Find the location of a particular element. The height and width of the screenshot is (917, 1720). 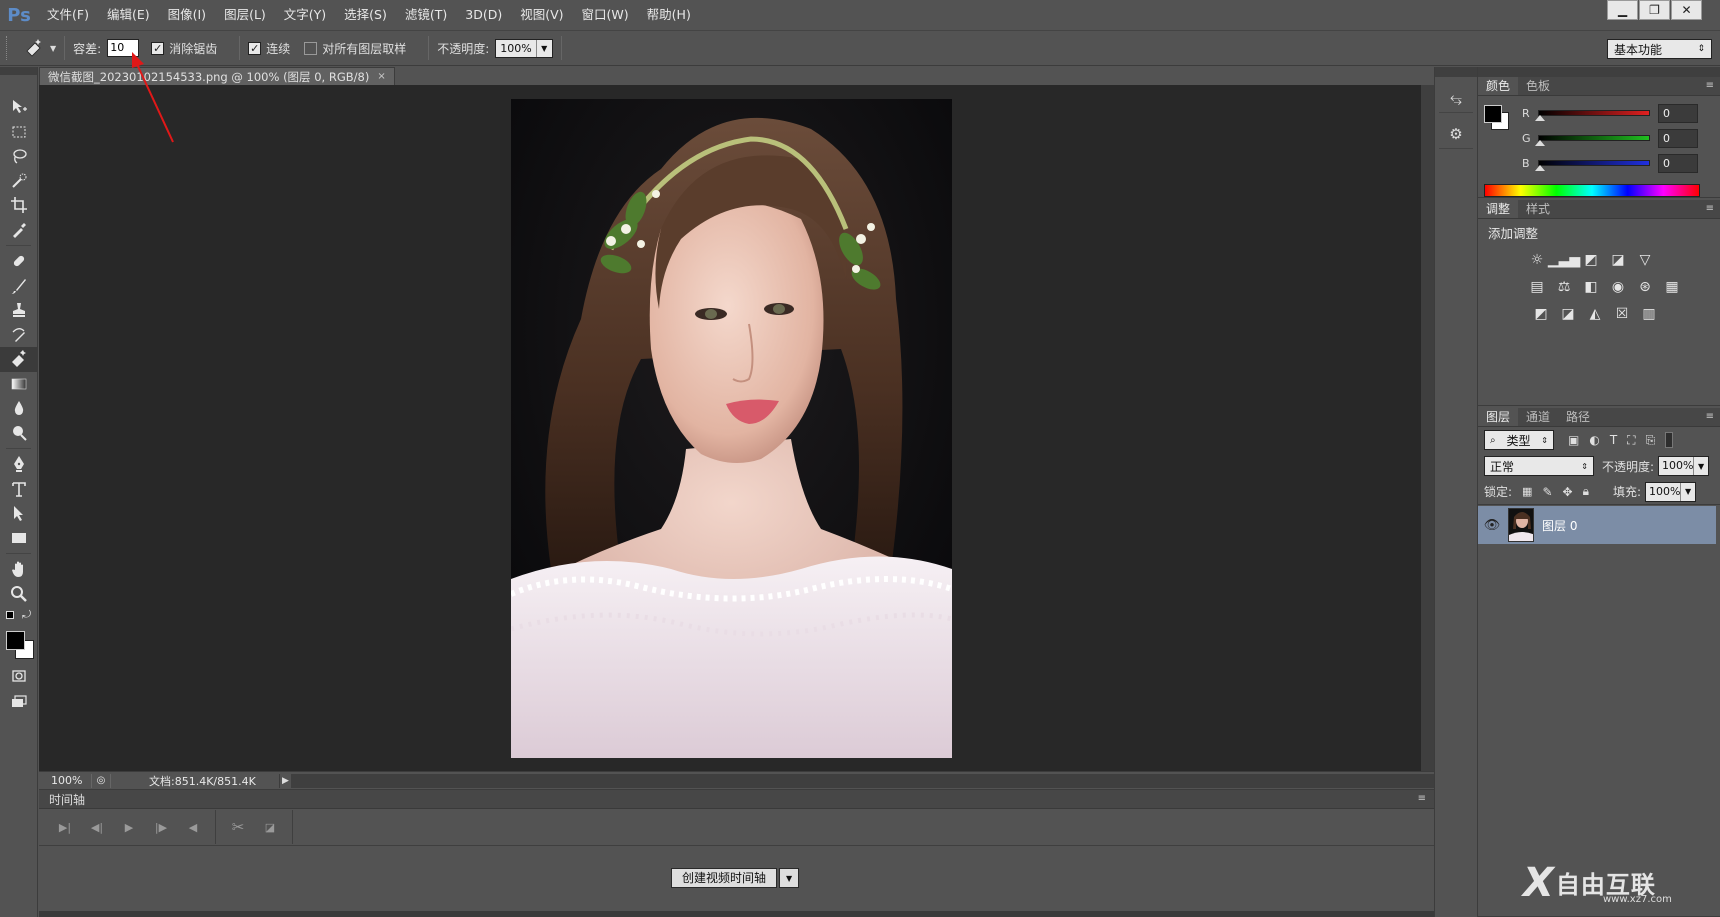

menu-select: 选择(S) is located at coordinates (365, 15).